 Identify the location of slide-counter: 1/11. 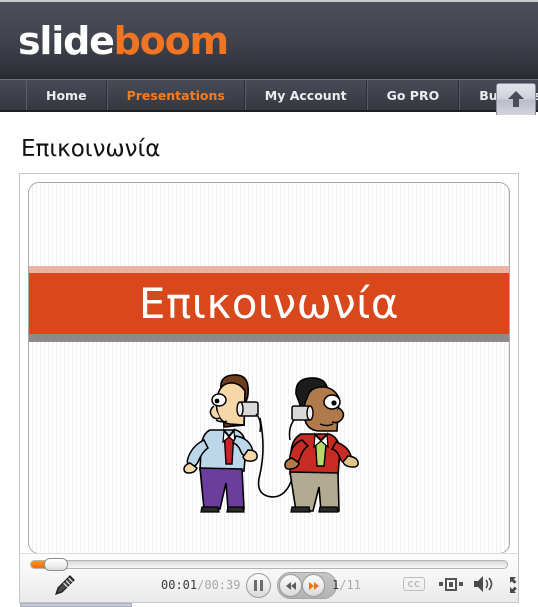
(346, 585).